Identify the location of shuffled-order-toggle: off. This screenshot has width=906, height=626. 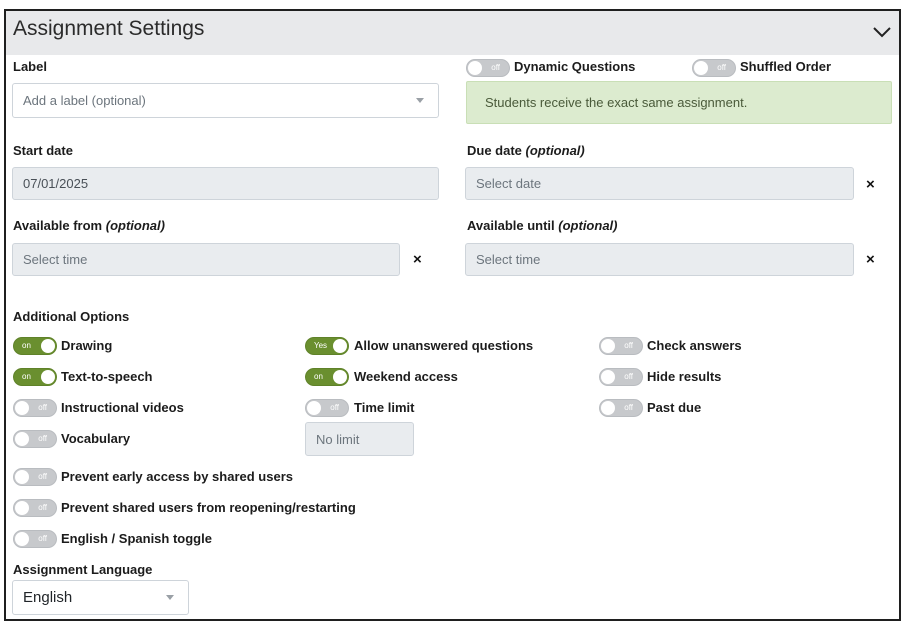
(714, 68).